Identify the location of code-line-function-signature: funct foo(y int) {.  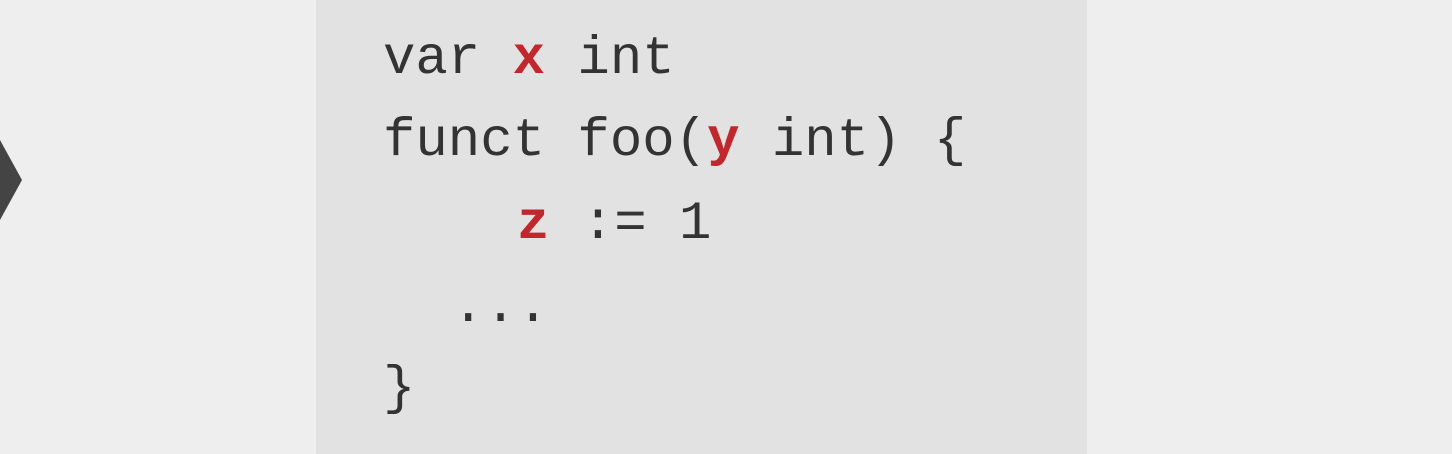
(674, 142).